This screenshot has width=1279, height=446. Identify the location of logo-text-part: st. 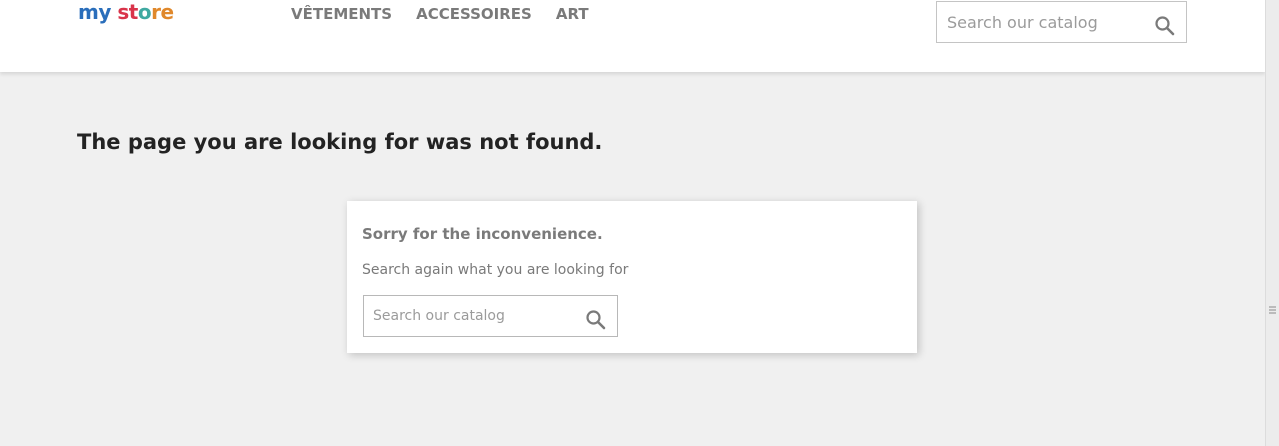
(124, 12).